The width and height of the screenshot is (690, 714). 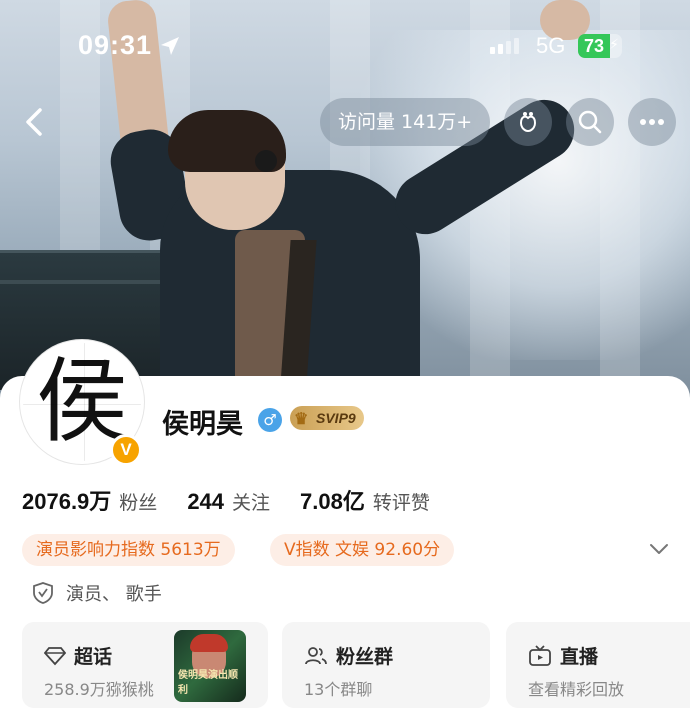 What do you see at coordinates (209, 643) in the screenshot?
I see `thumb-hair` at bounding box center [209, 643].